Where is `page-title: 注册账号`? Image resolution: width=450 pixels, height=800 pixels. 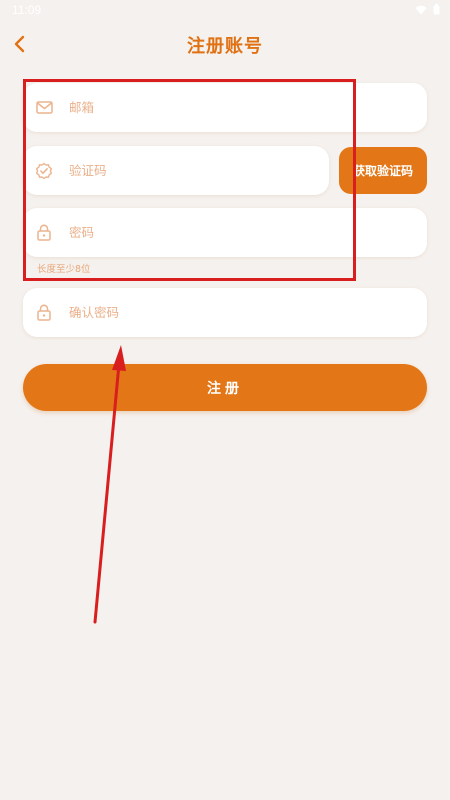
page-title: 注册账号 is located at coordinates (225, 46).